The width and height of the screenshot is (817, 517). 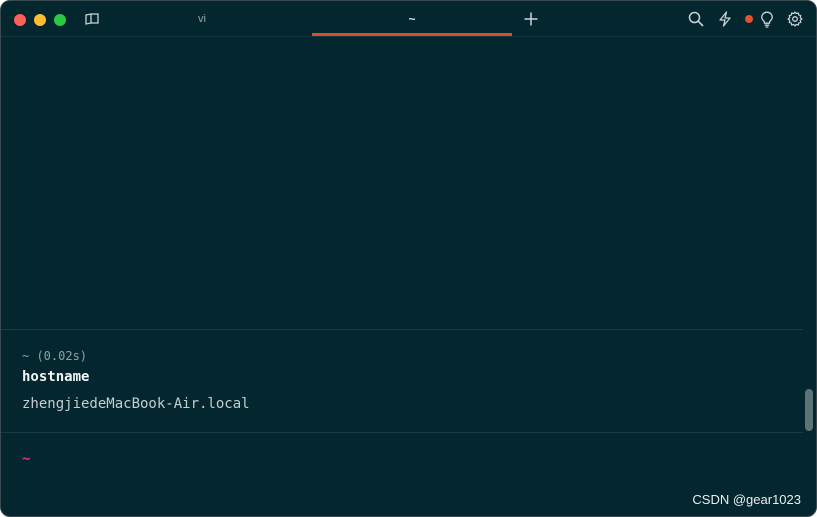 I want to click on active-tab-indicator, so click(x=412, y=34).